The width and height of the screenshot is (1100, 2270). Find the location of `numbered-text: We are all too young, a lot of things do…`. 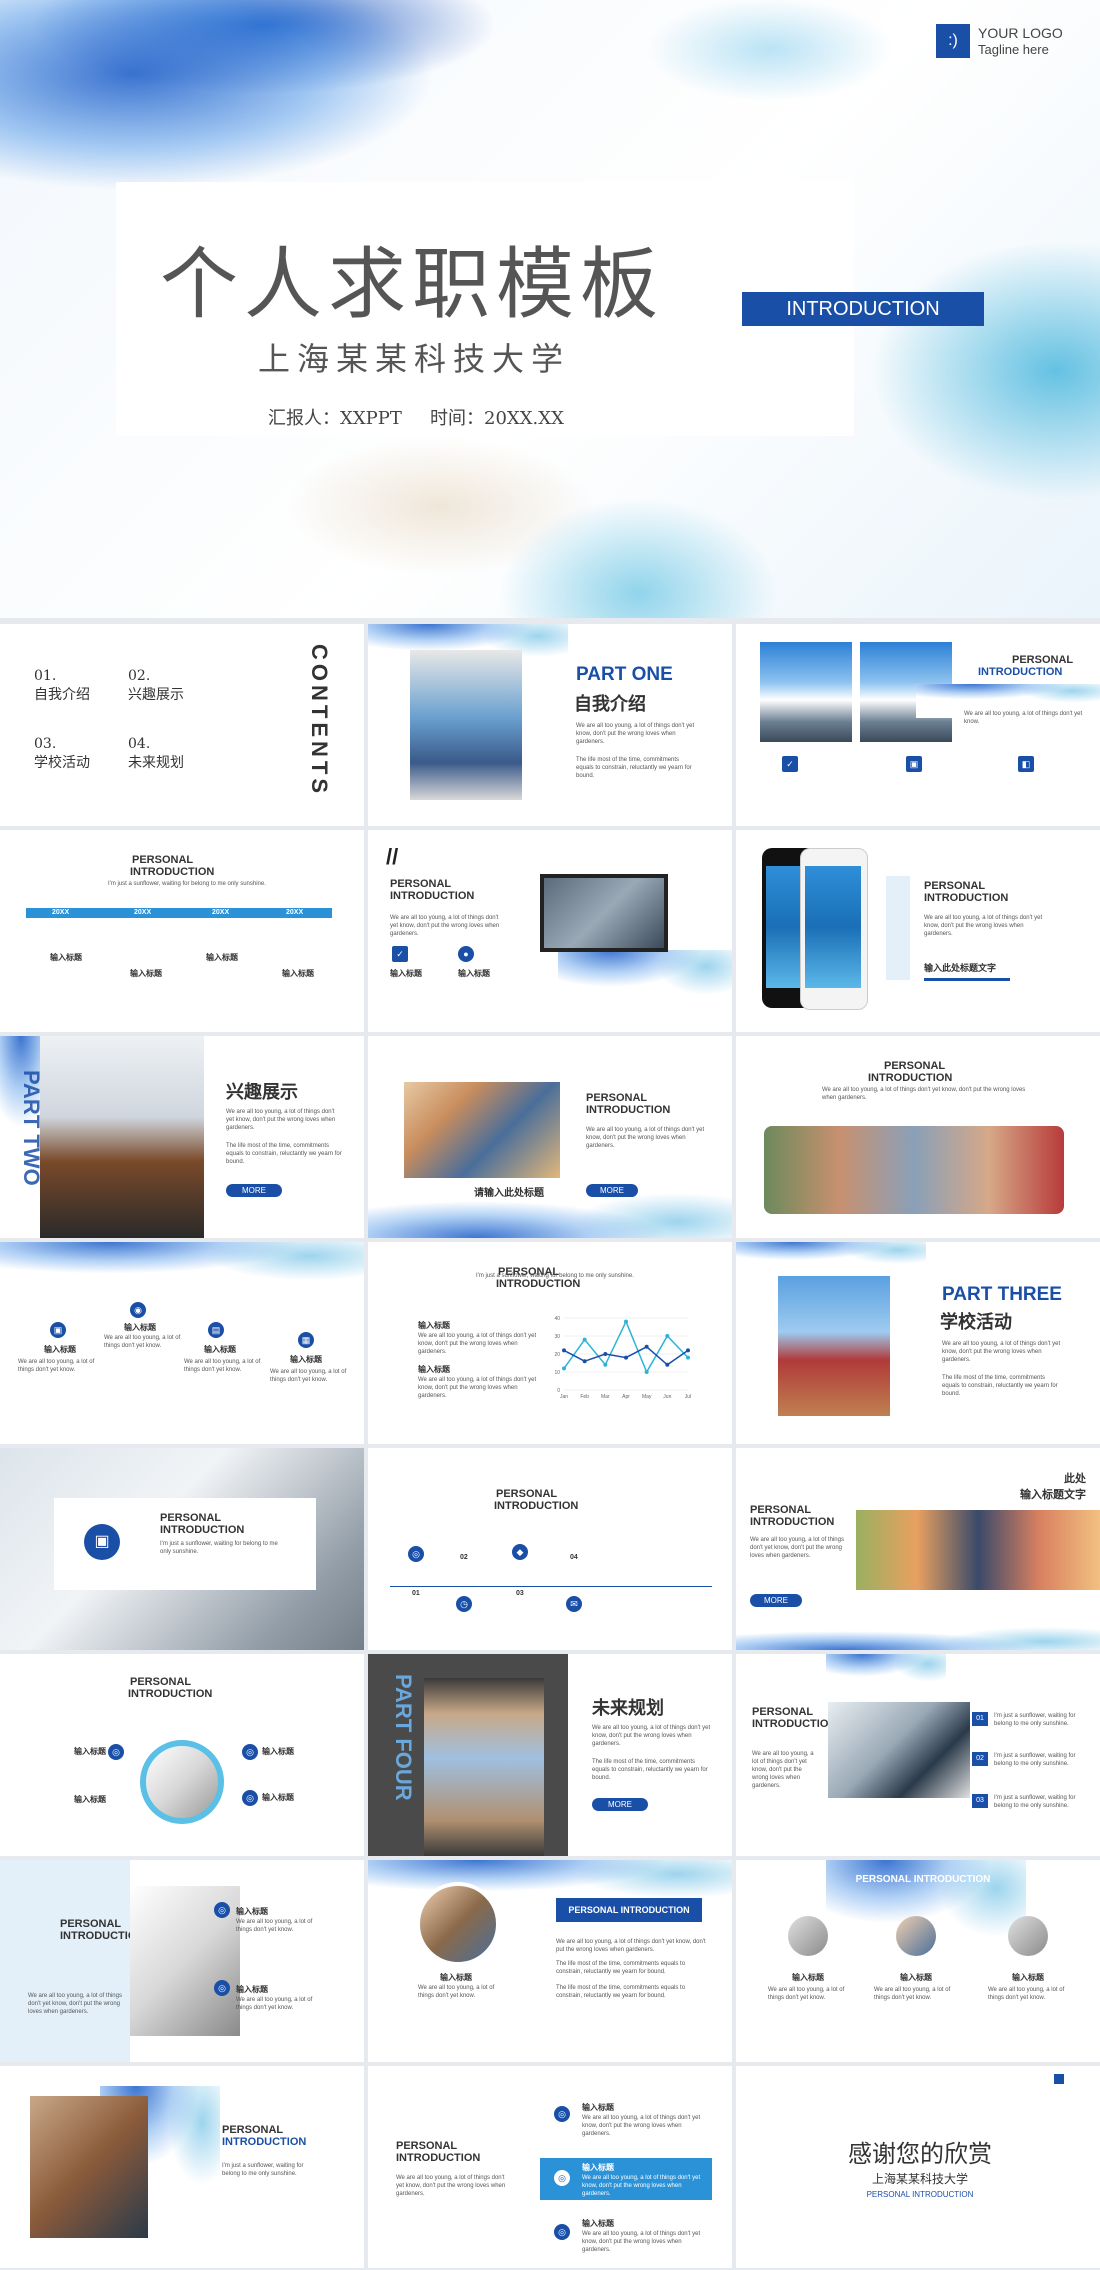

numbered-text: We are all too young, a lot of things do… is located at coordinates (783, 1770).